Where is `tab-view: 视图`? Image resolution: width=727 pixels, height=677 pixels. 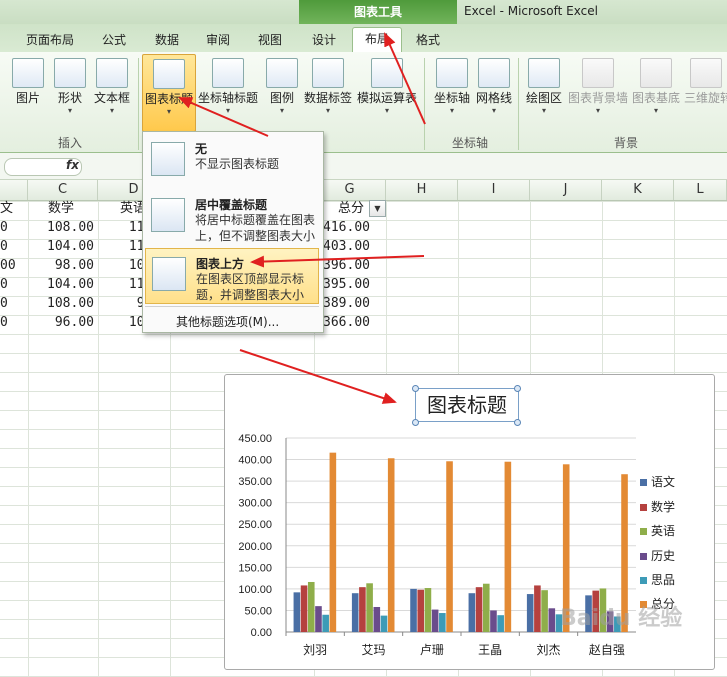
tab-view: 视图 is located at coordinates (270, 40).